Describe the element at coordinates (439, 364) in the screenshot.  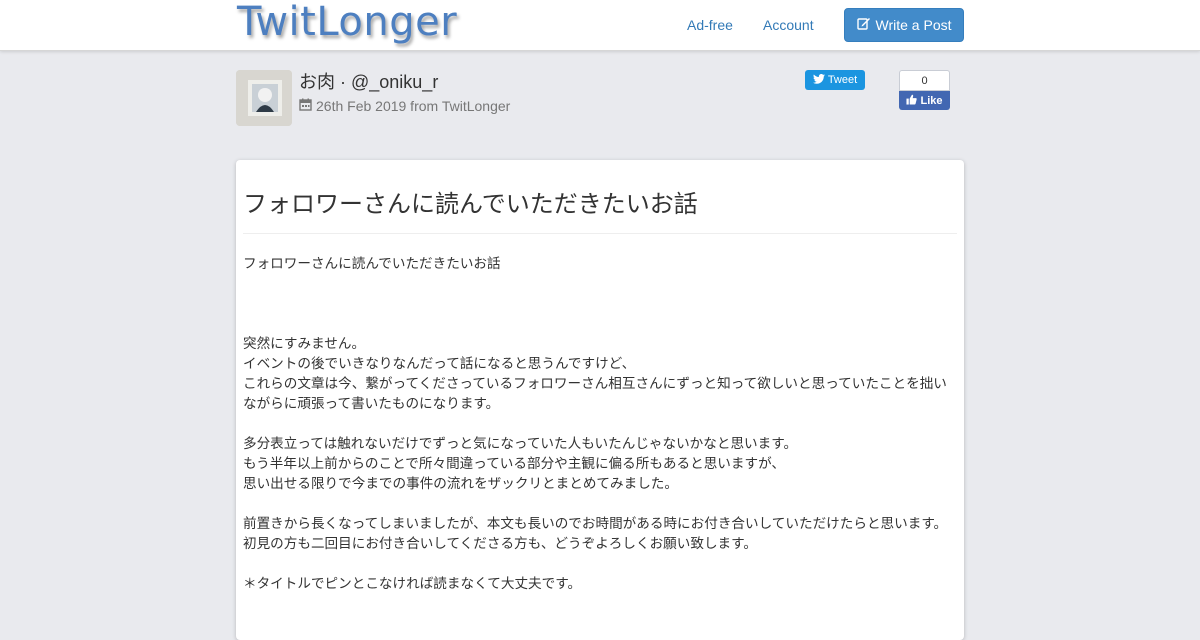
I see `post-body-line: イベントの後でいきなりなんだって話になると思うんですけど、` at that location.